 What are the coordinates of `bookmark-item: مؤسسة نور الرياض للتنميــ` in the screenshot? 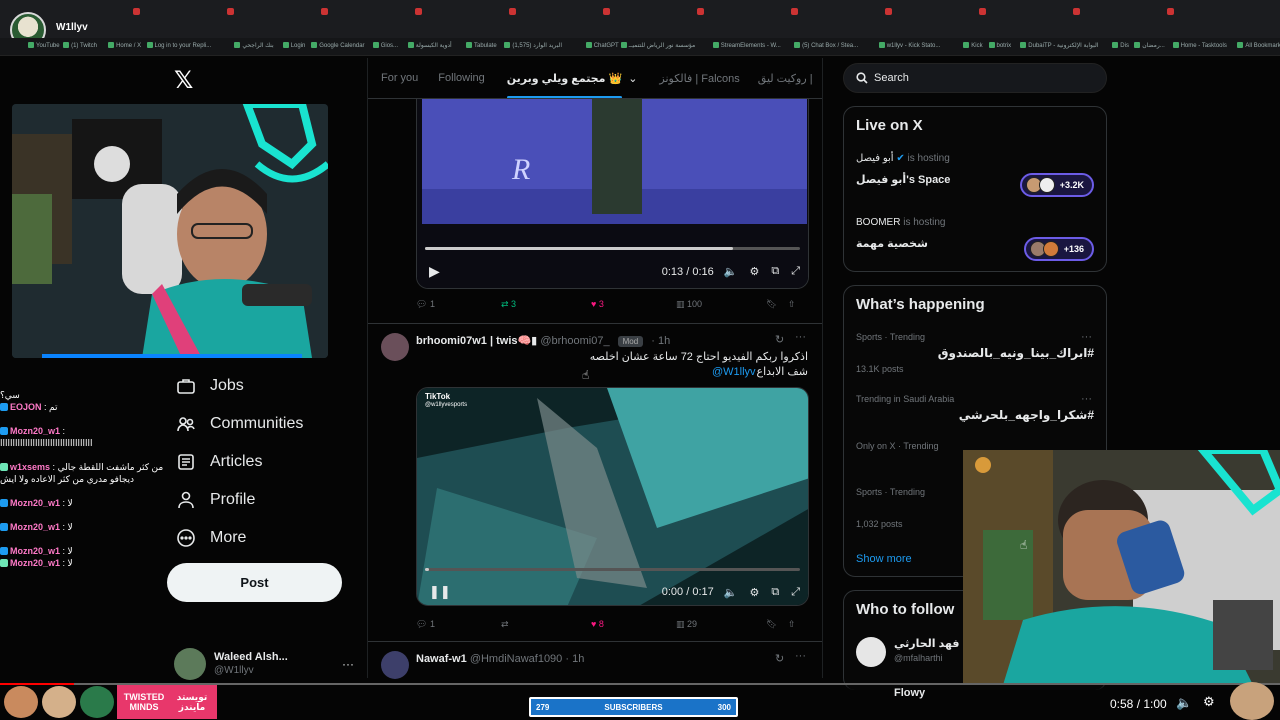 It's located at (658, 45).